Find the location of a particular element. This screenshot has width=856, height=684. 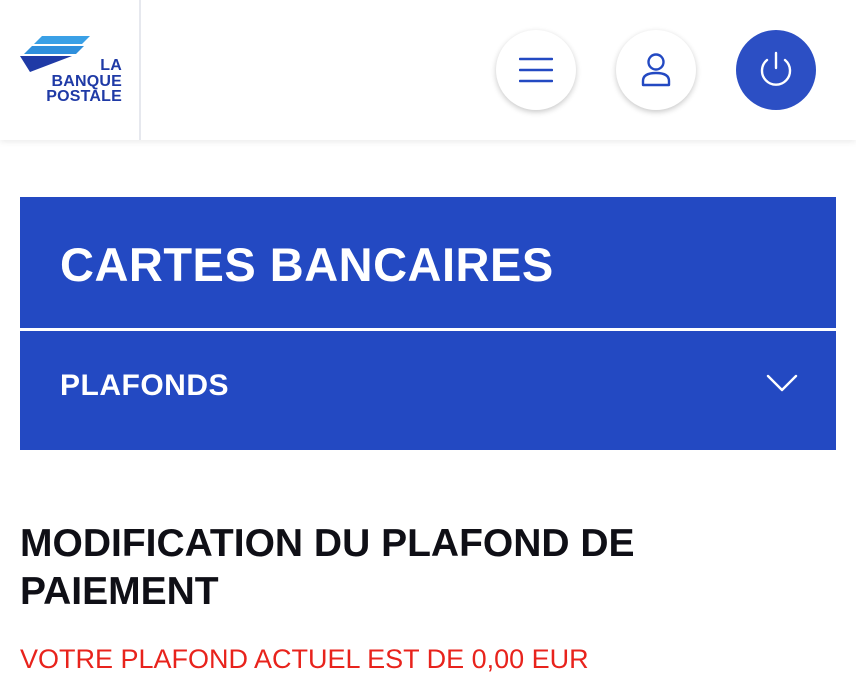

hamburger-menu-icon is located at coordinates (536, 70).